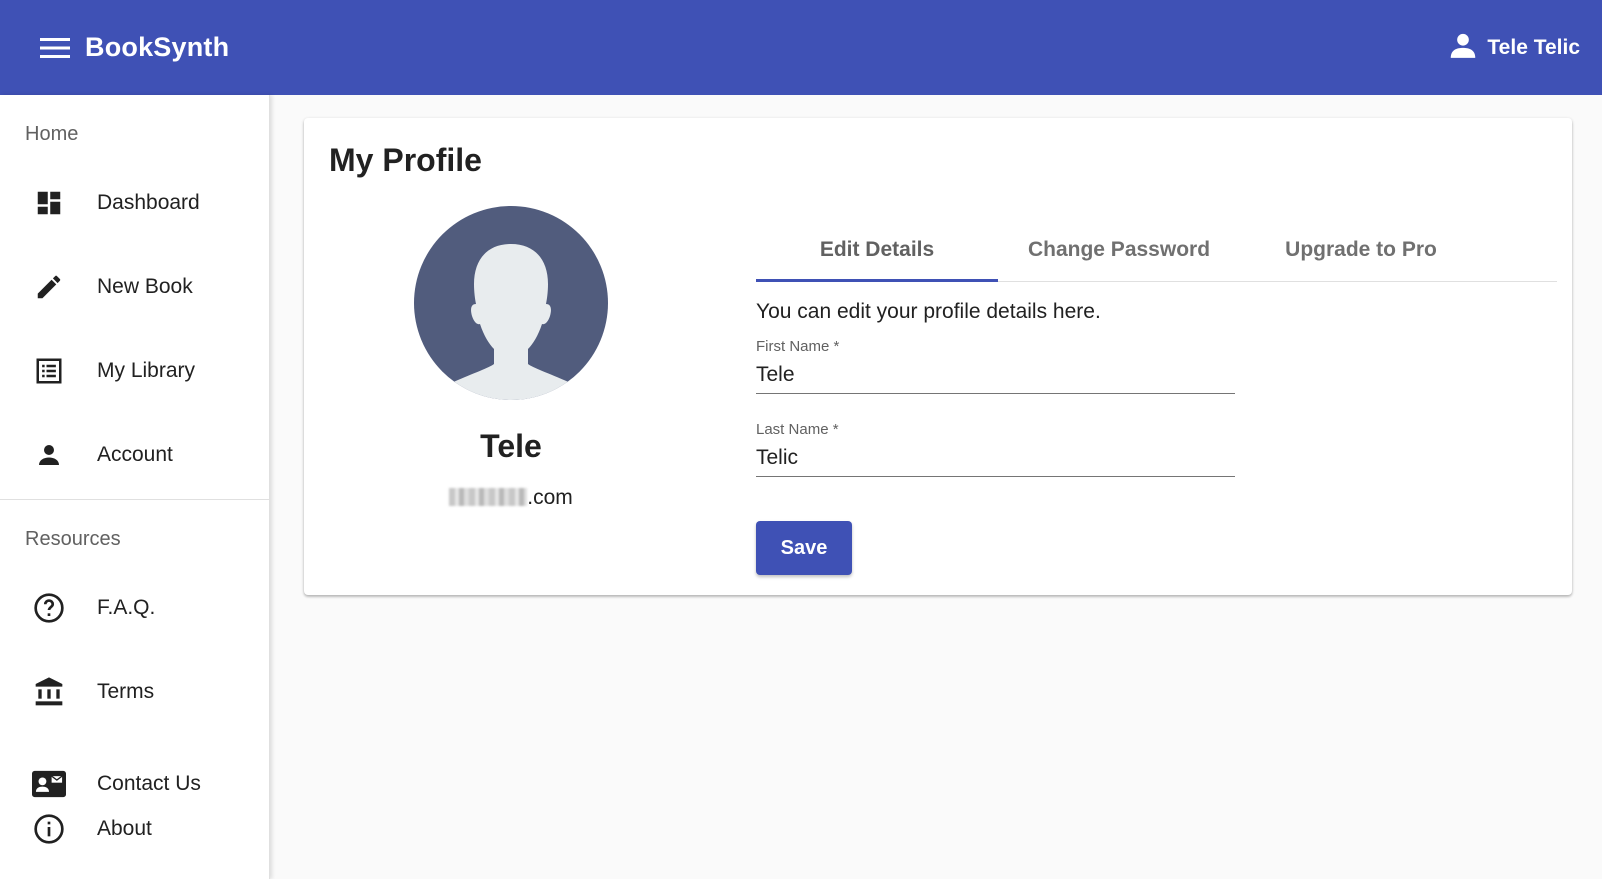 The height and width of the screenshot is (879, 1602). Describe the element at coordinates (124, 828) in the screenshot. I see `sidebar-item-label: About` at that location.